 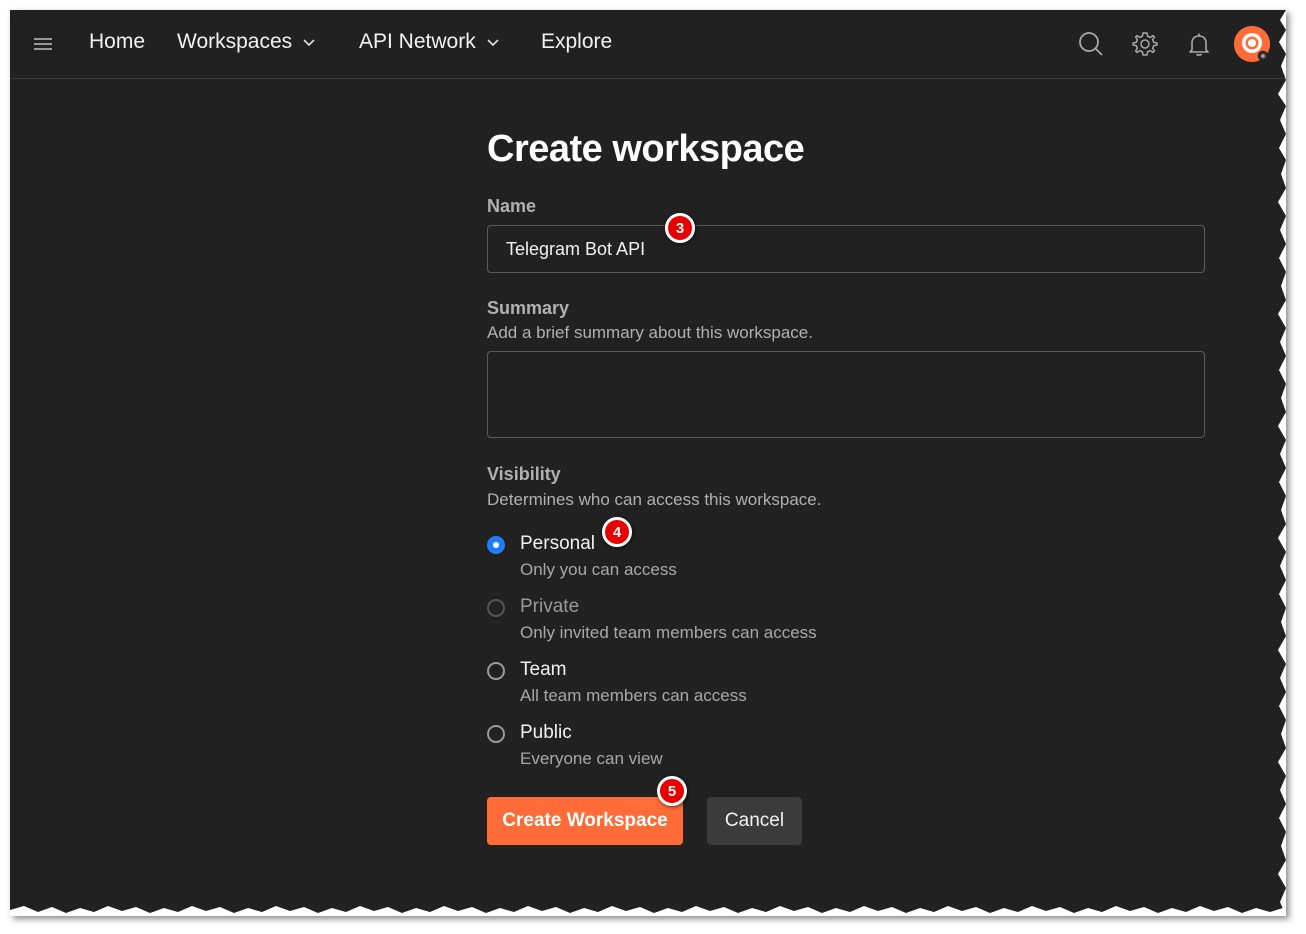 I want to click on menu-icon, so click(x=43, y=44).